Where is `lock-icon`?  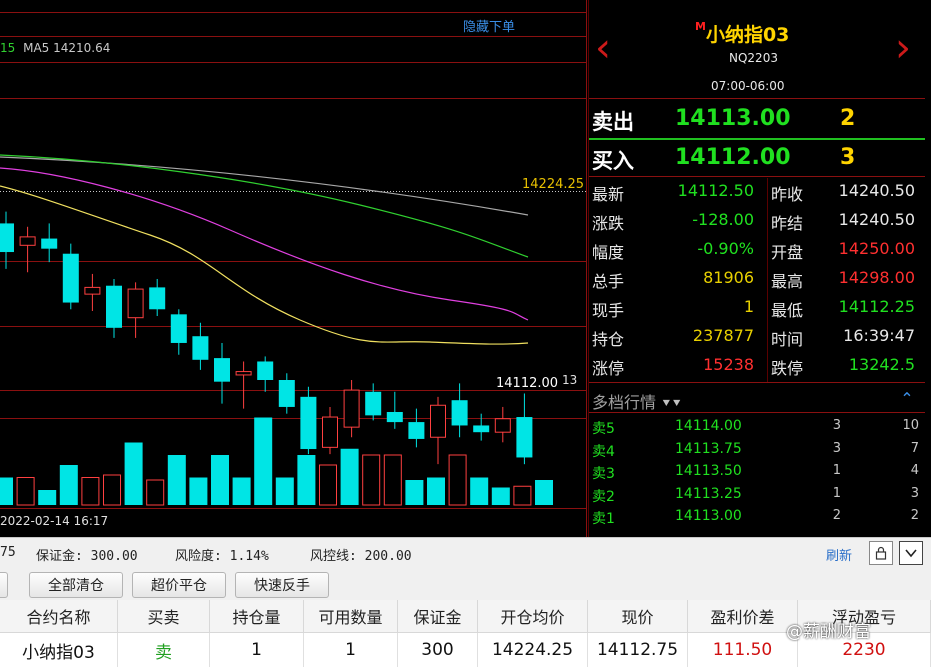 lock-icon is located at coordinates (881, 553).